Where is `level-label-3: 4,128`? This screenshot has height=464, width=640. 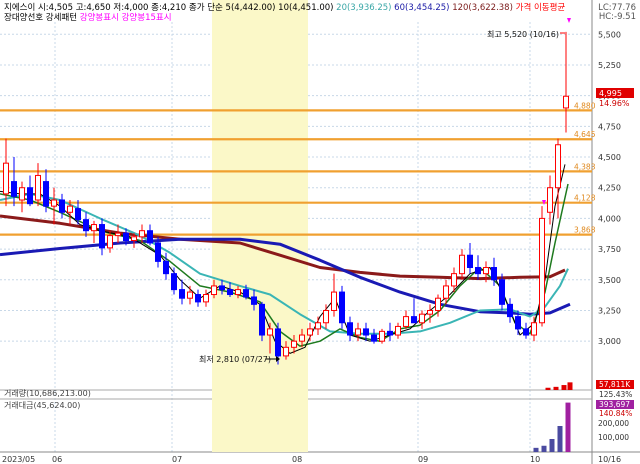
level-label-3: 4,128 is located at coordinates (585, 198).